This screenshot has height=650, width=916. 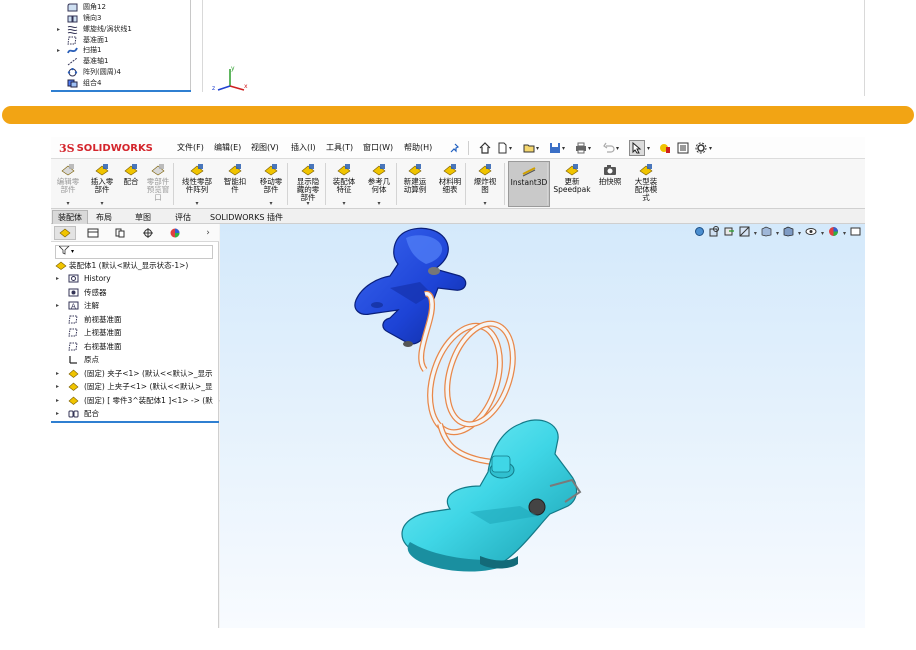 What do you see at coordinates (135, 400) in the screenshot?
I see `feature-tree-item: ▸ (固定) [ 零件3^装配体1 ]<1> -> (默` at bounding box center [135, 400].